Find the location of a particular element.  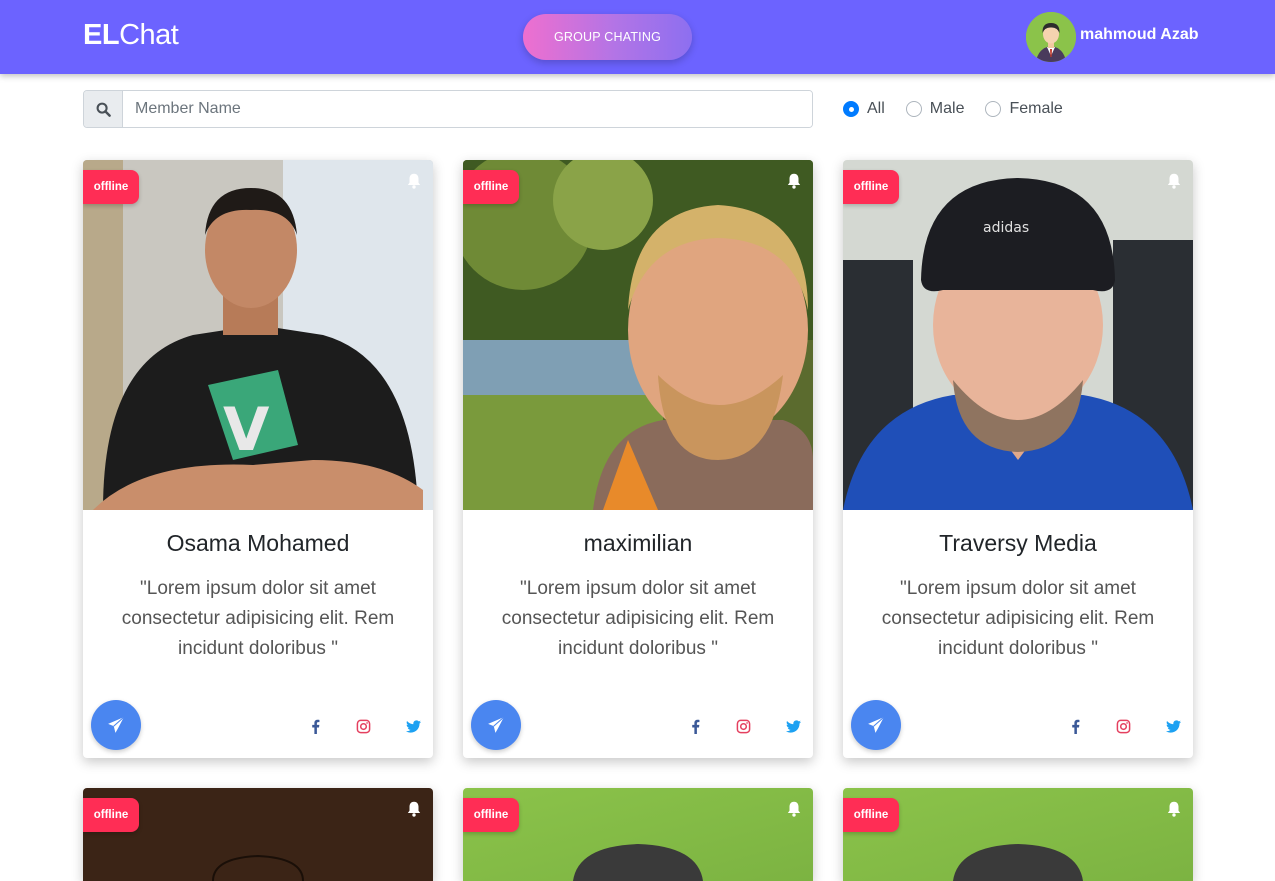

radio-female is located at coordinates (993, 109).